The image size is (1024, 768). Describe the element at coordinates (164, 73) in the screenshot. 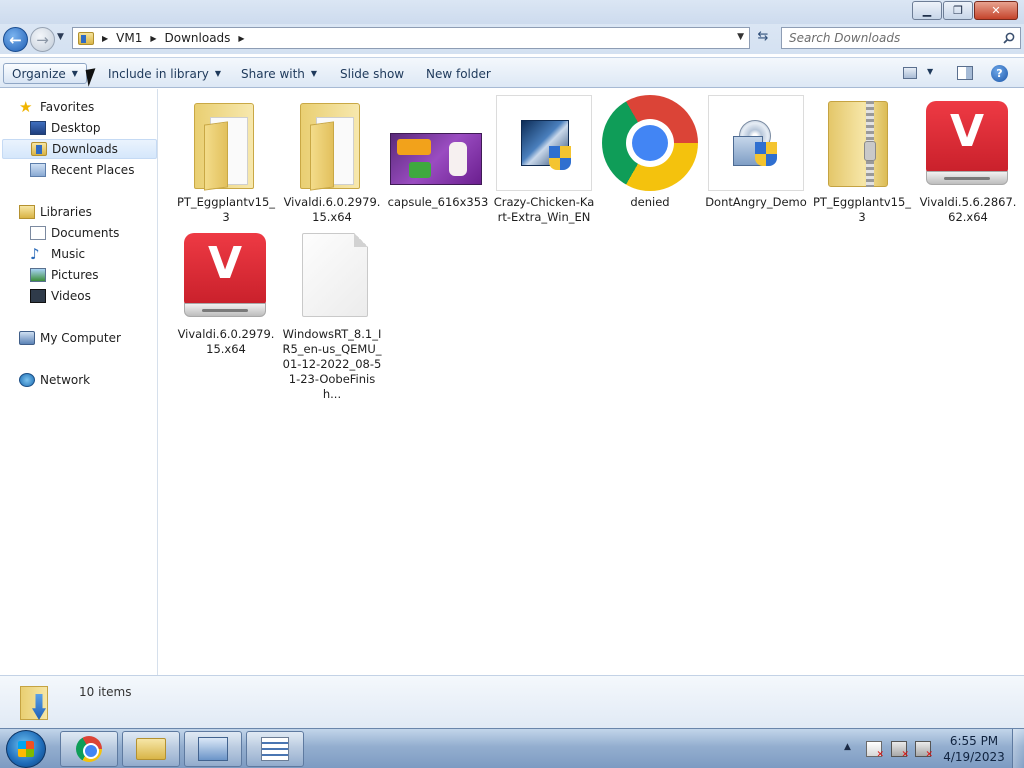

I see `include-in-library-button: Include in library ▼` at that location.